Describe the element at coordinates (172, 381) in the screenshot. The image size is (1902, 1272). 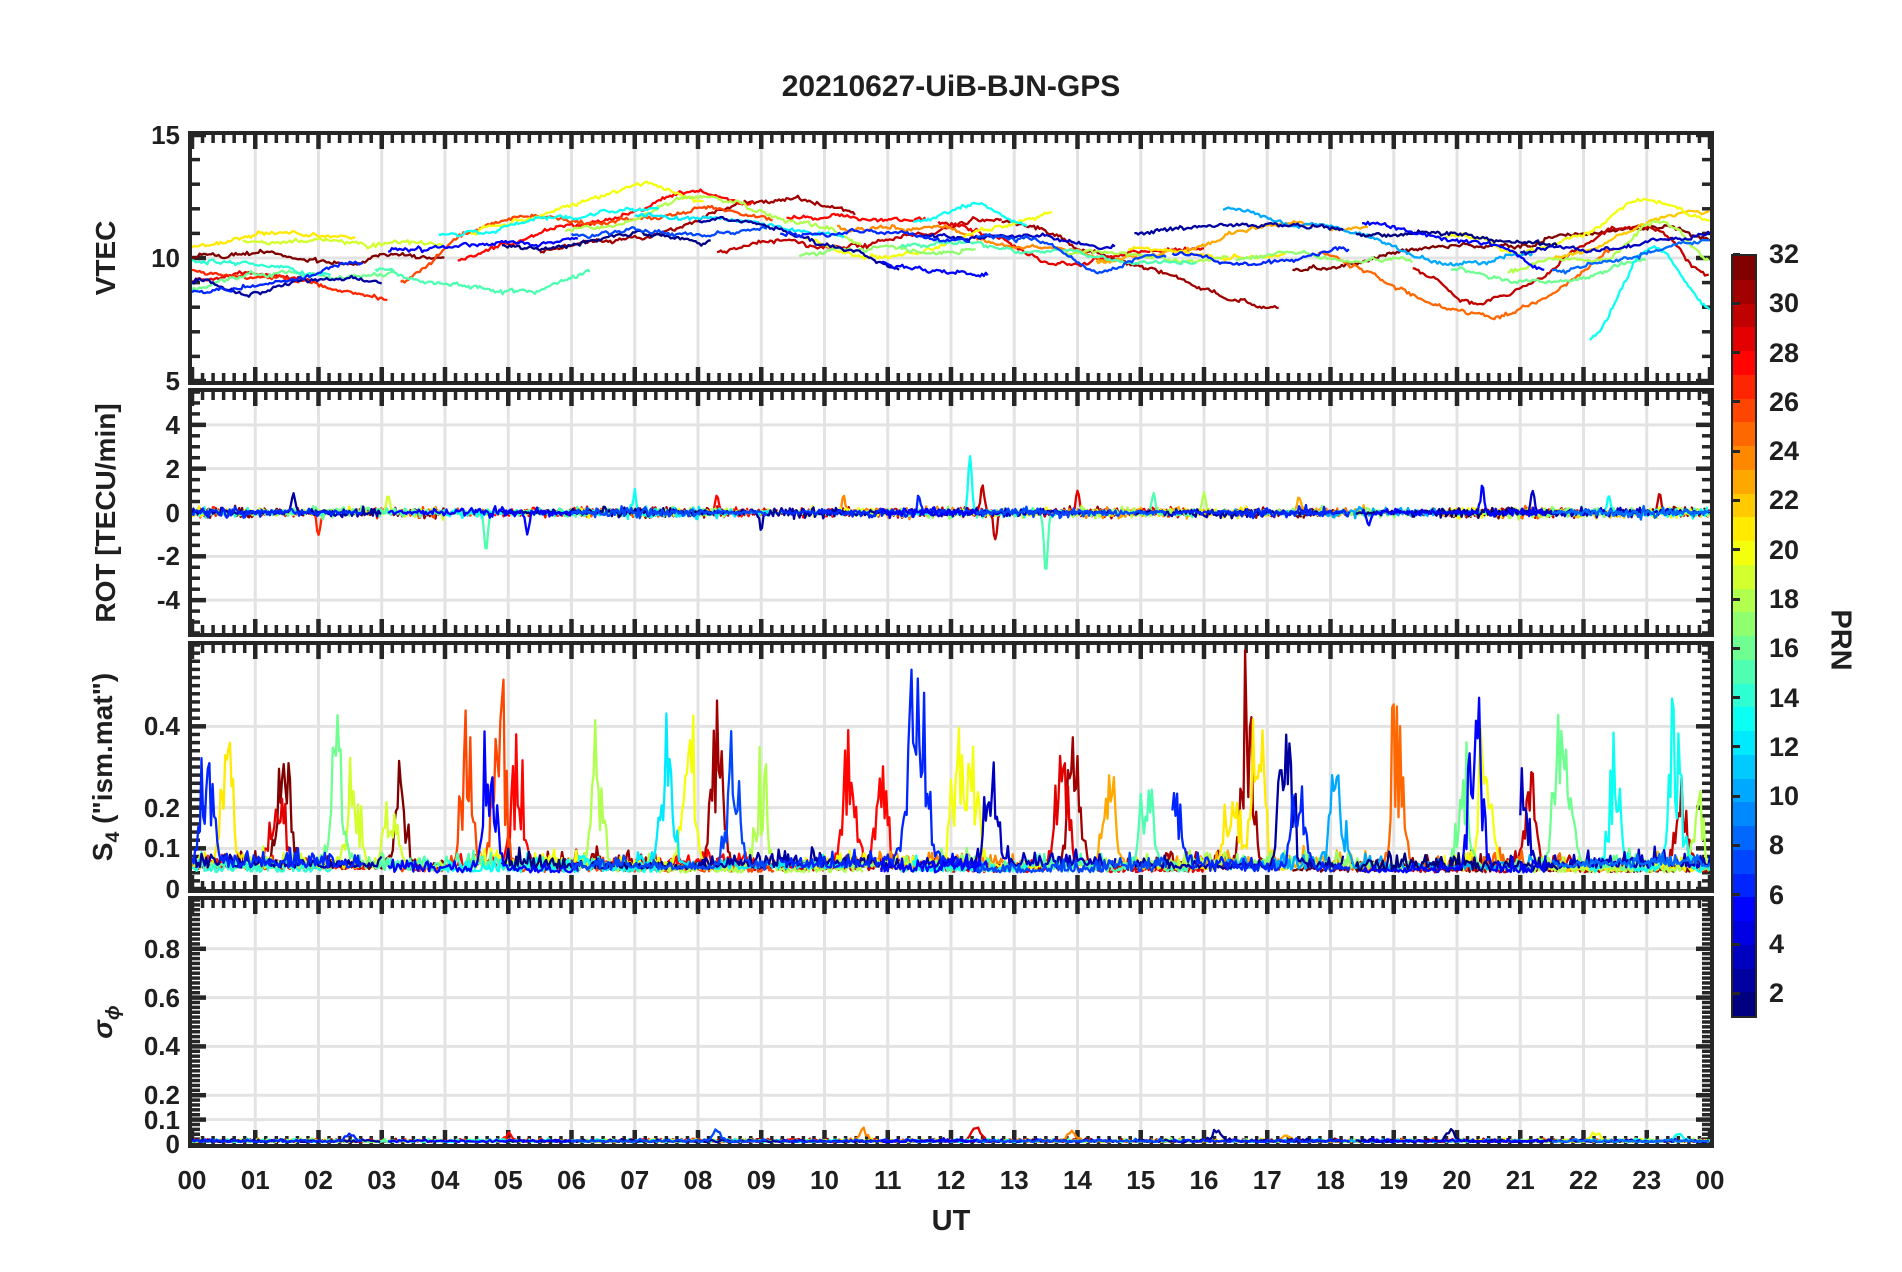
I see `y-tick-label-vtec: 5` at that location.